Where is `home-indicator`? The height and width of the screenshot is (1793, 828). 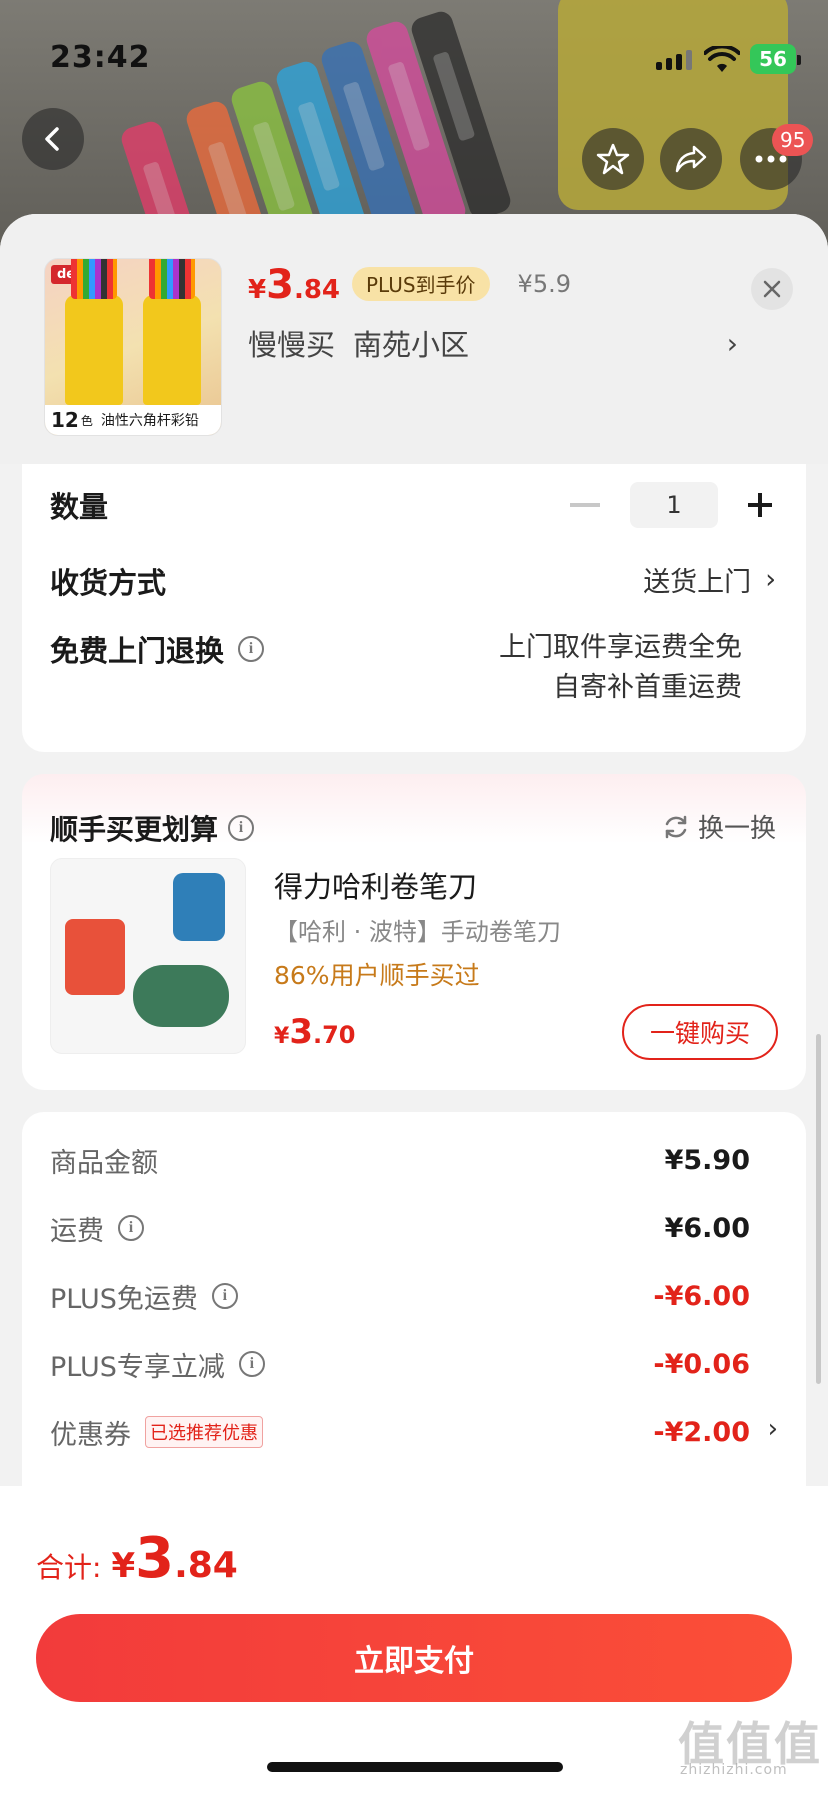 home-indicator is located at coordinates (415, 1767).